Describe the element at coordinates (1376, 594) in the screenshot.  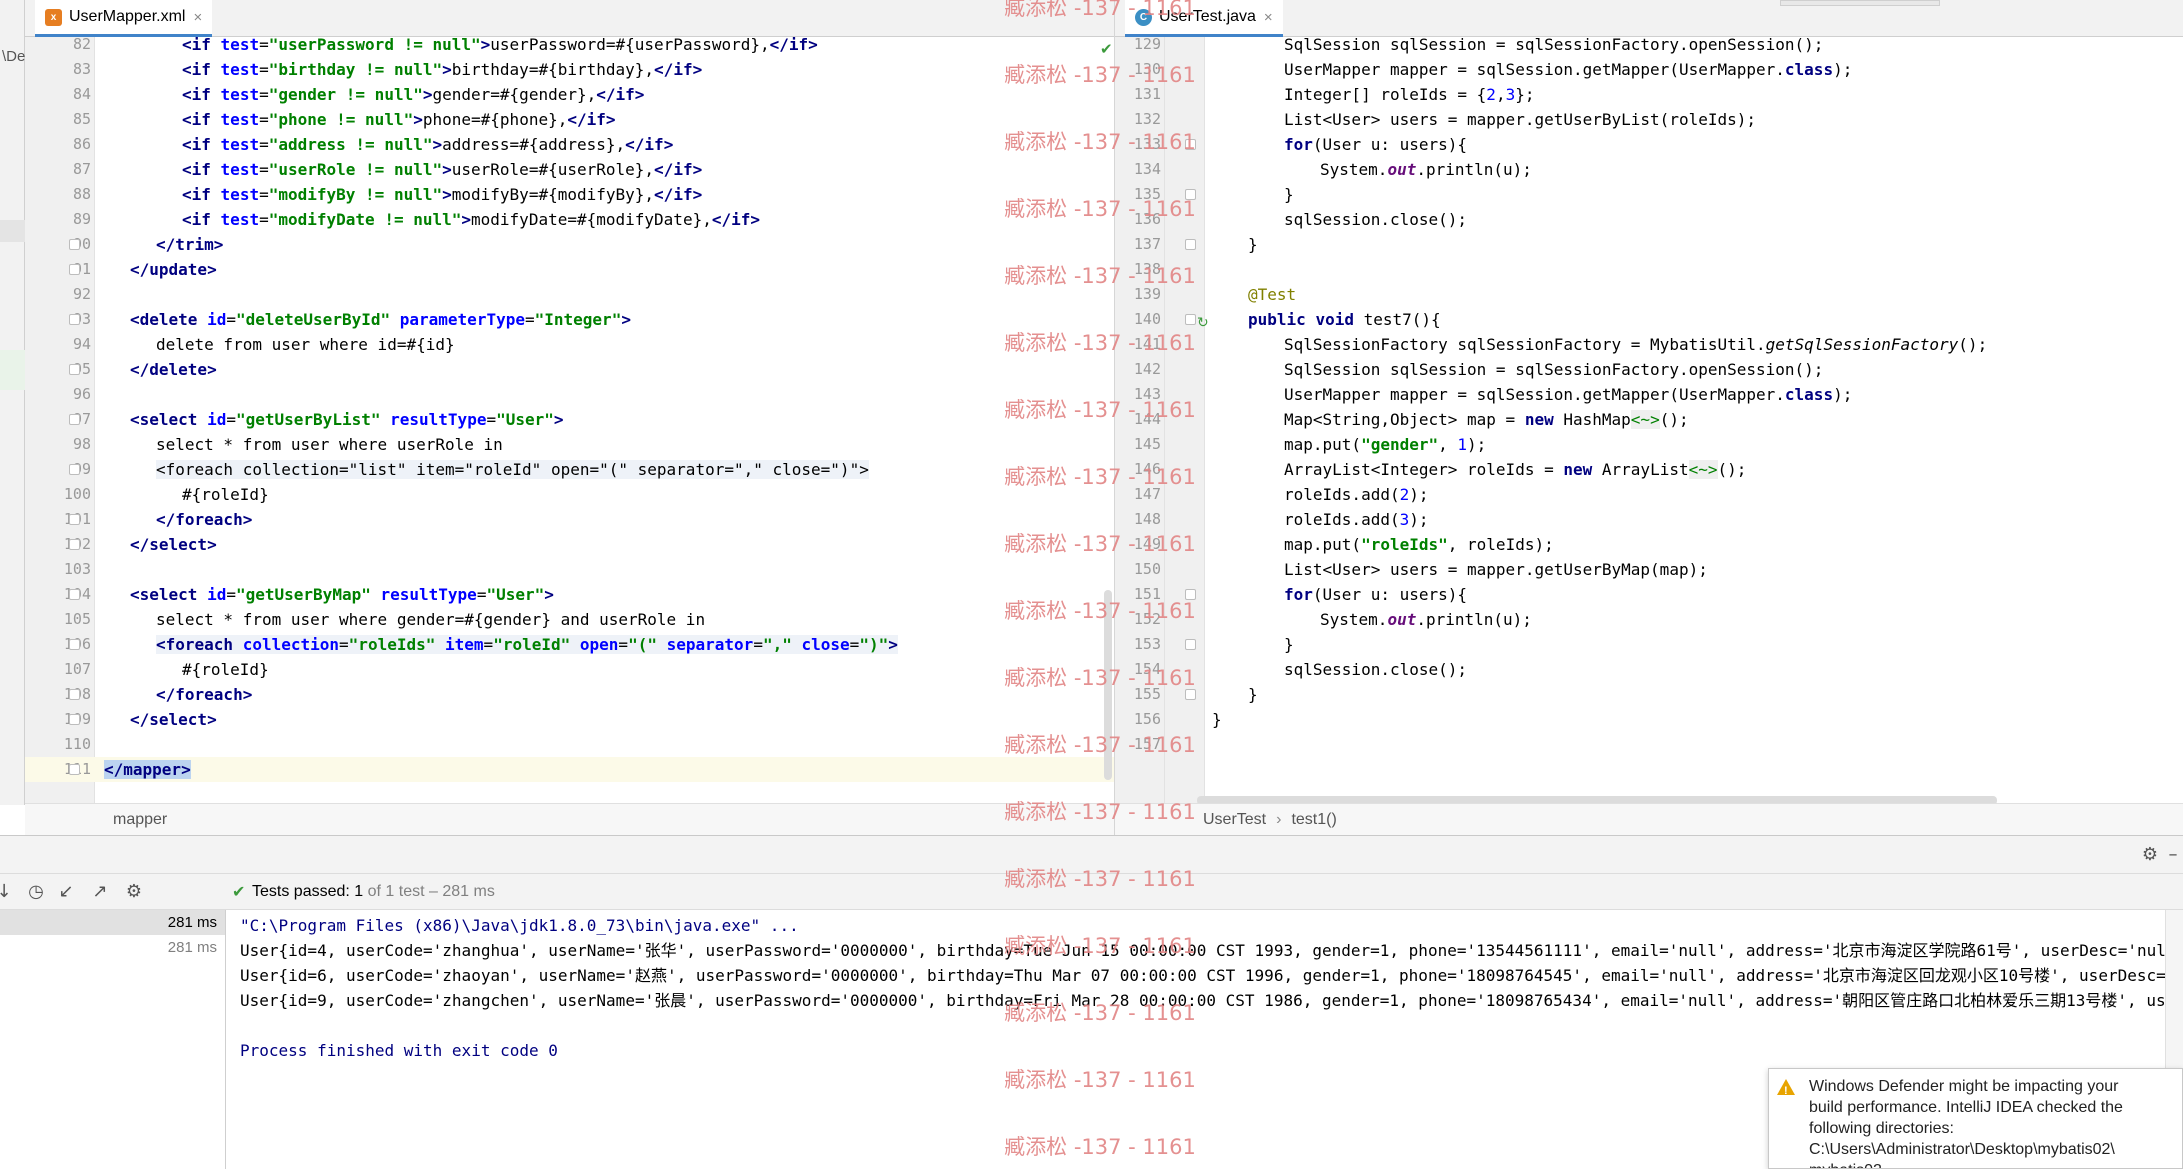
I see `code-line: for(User u: users){` at that location.